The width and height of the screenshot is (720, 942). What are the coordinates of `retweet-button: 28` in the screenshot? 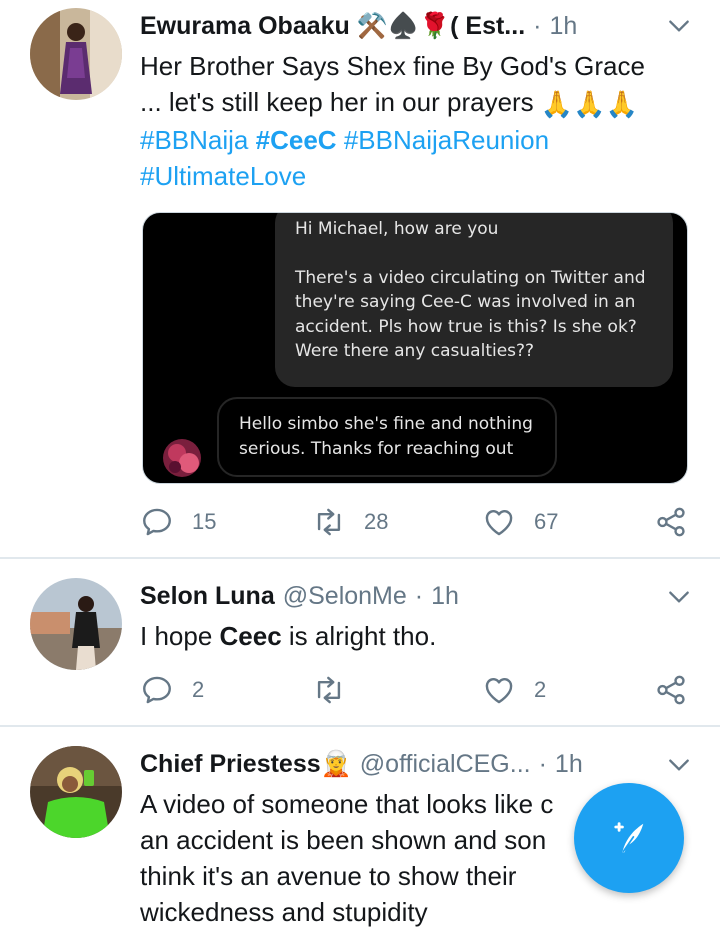 It's located at (350, 522).